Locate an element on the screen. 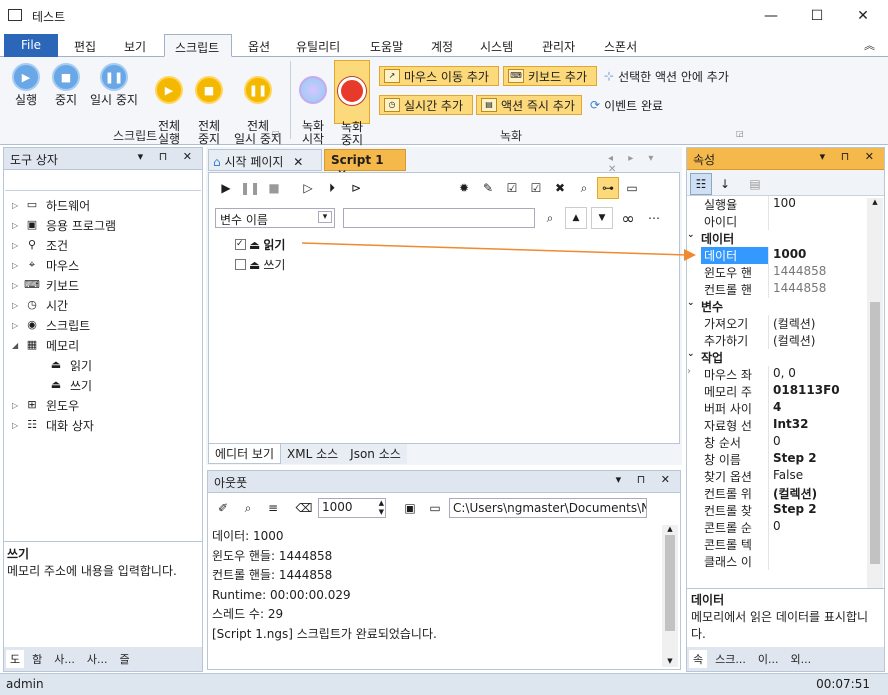 Image resolution: width=888 pixels, height=695 pixels. minimize-button: — is located at coordinates (771, 15).